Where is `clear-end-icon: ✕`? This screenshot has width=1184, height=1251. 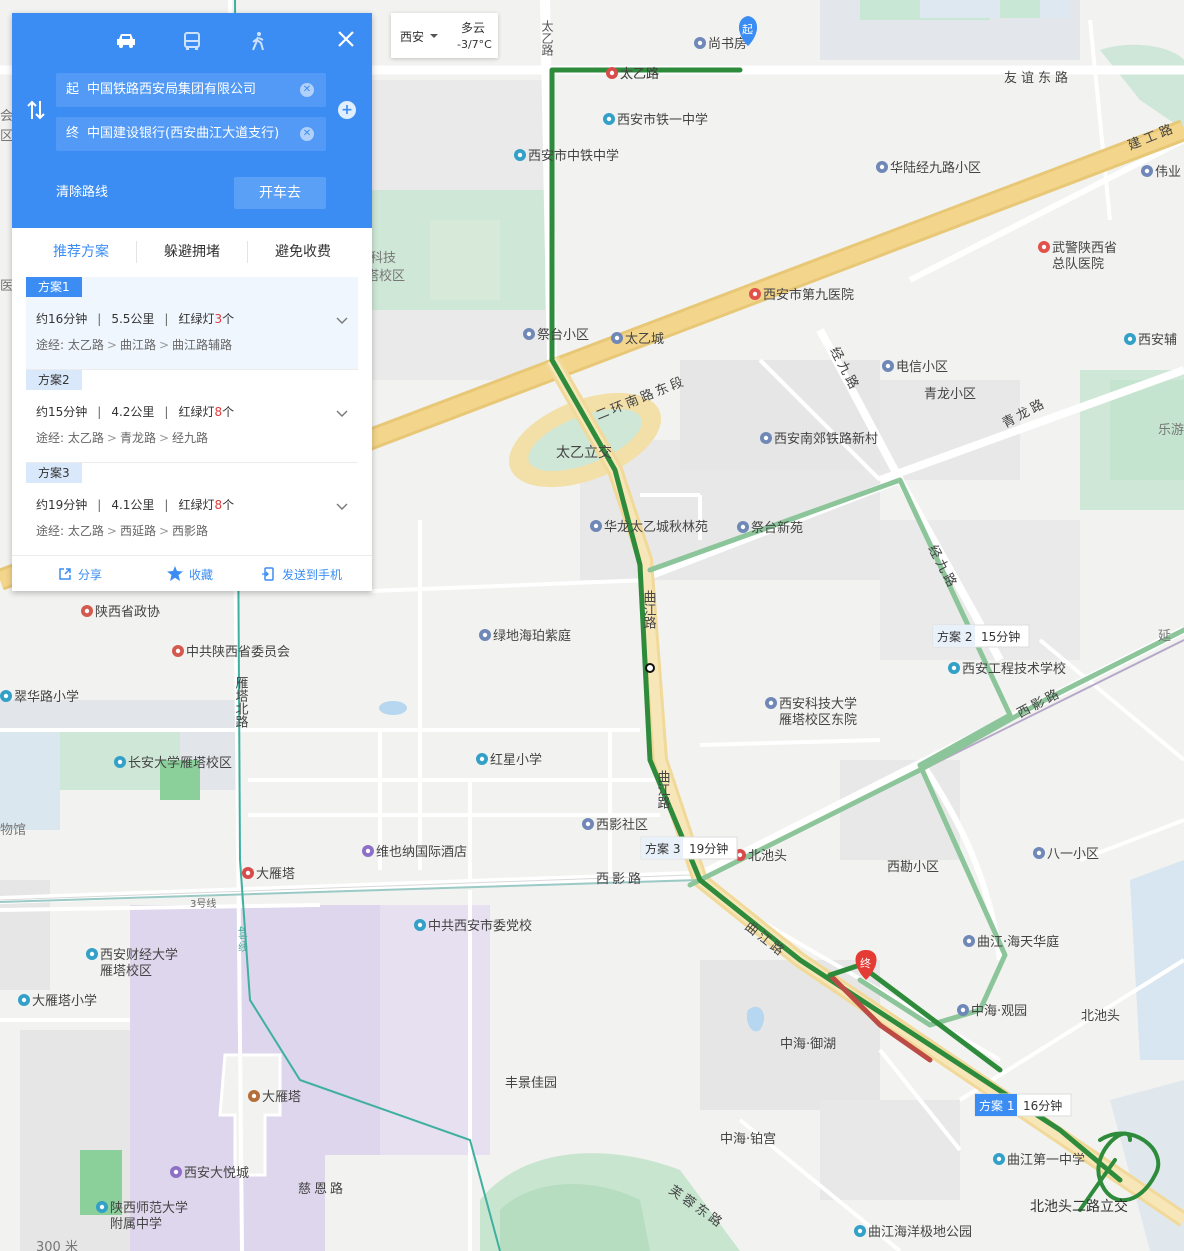 clear-end-icon: ✕ is located at coordinates (307, 134).